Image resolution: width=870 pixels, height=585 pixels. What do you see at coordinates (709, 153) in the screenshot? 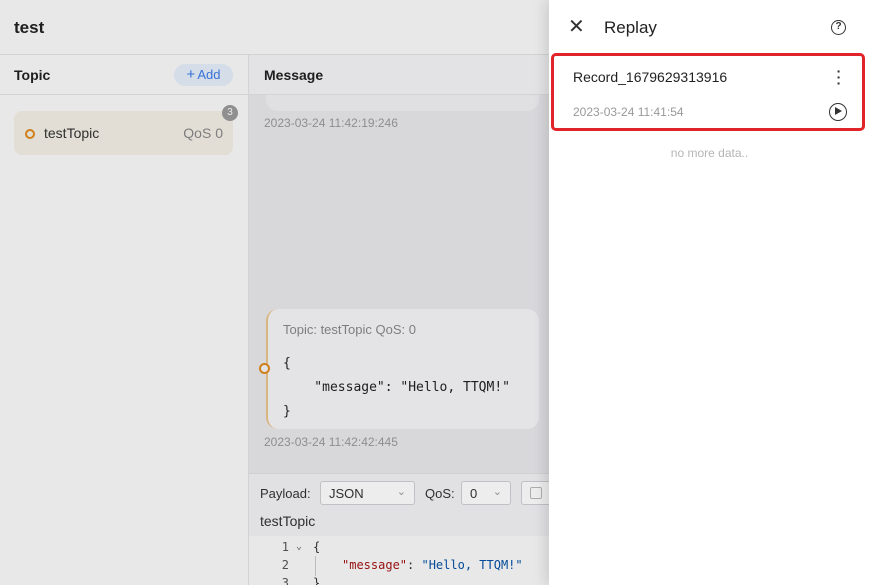
I see `no-more-data-text: no more data..` at bounding box center [709, 153].